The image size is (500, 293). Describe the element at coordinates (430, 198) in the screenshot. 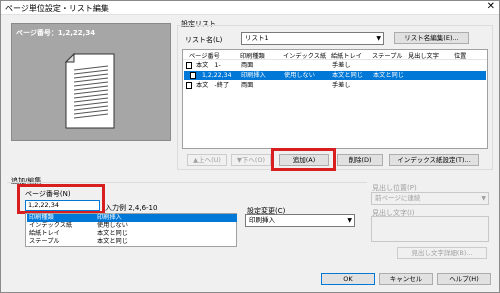

I see `heading-position-select: 前ページに連続 ▼` at that location.